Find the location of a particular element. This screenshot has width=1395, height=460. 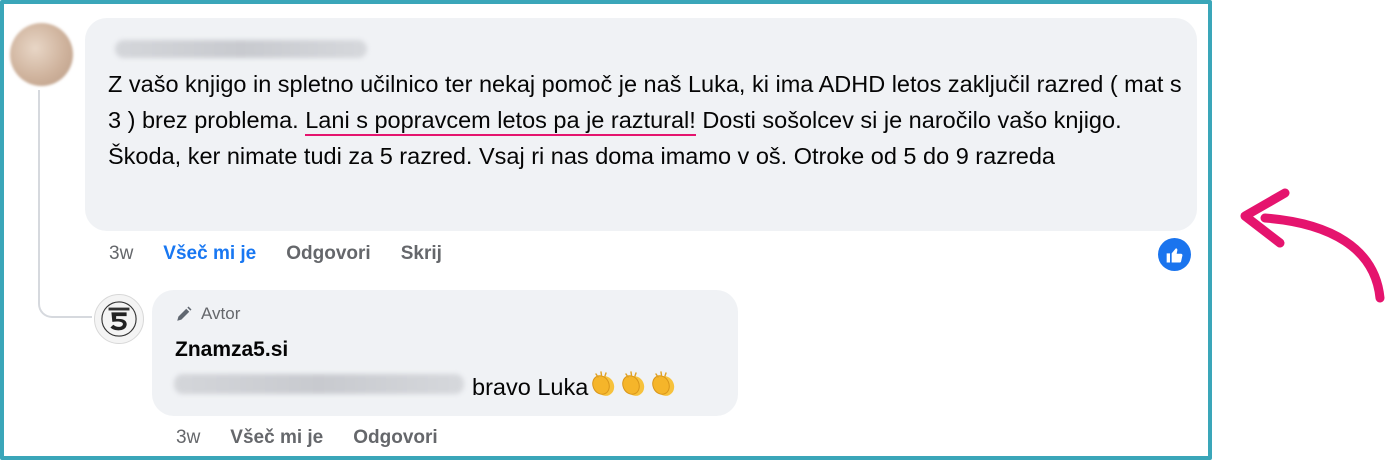

comment-actions: 3w Všeč mi je Odgovori Skrij is located at coordinates (290, 254).